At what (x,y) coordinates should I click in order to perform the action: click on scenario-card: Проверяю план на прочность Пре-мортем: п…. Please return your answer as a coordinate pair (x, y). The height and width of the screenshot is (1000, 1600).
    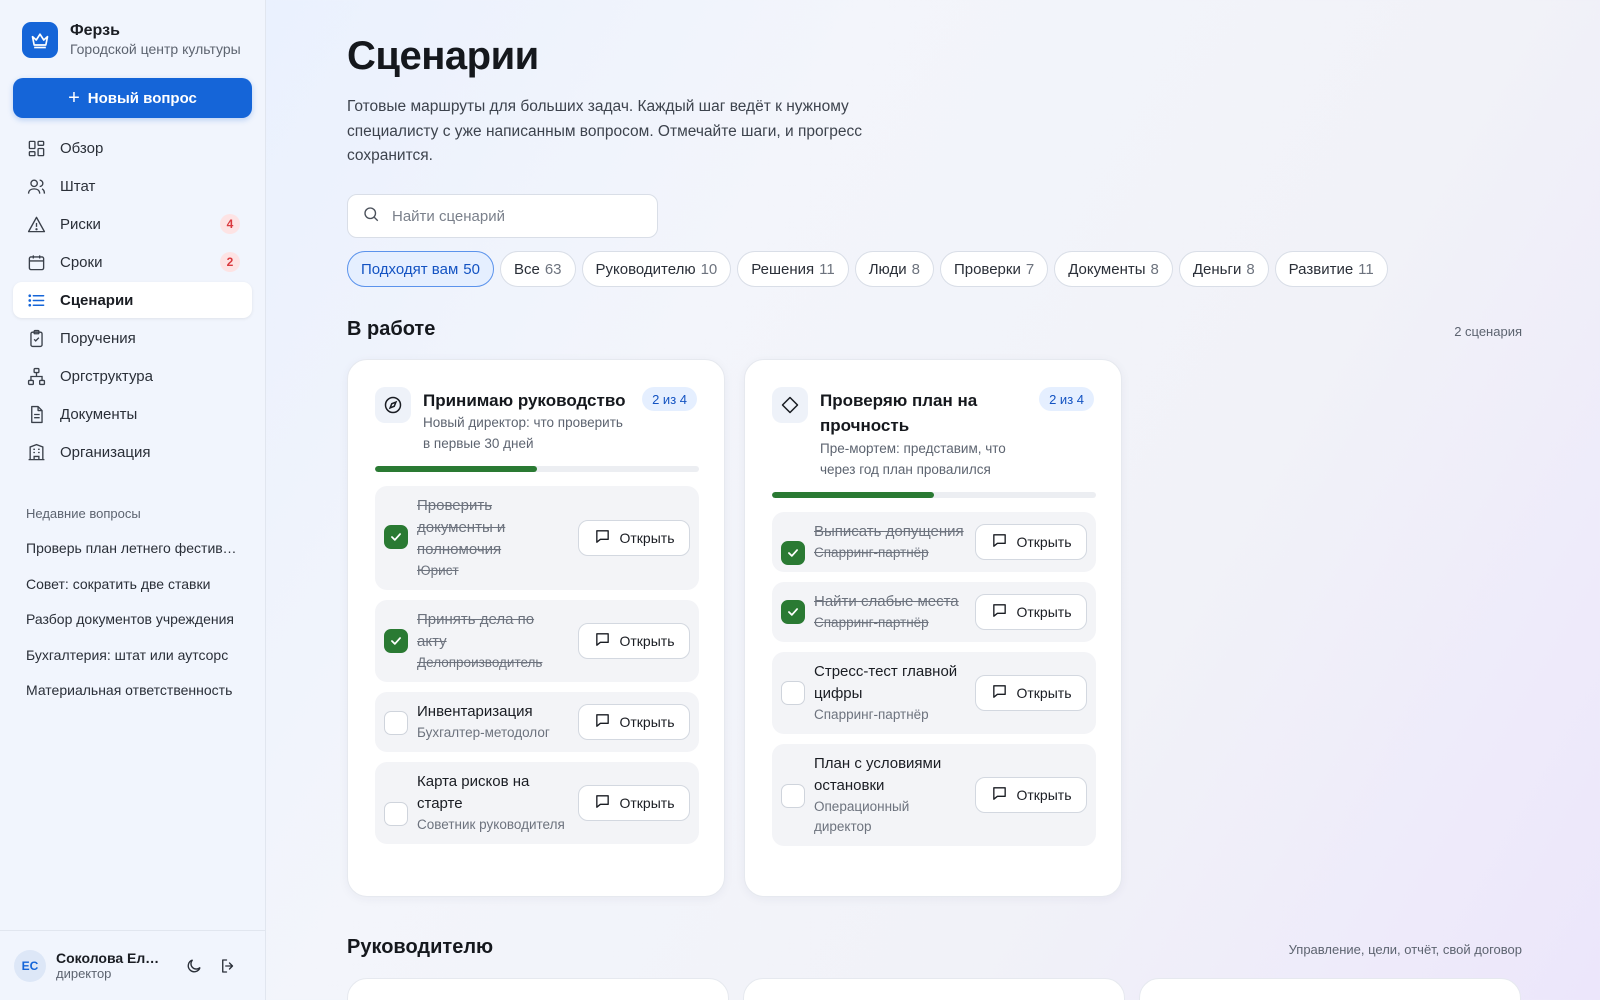
    Looking at the image, I should click on (933, 628).